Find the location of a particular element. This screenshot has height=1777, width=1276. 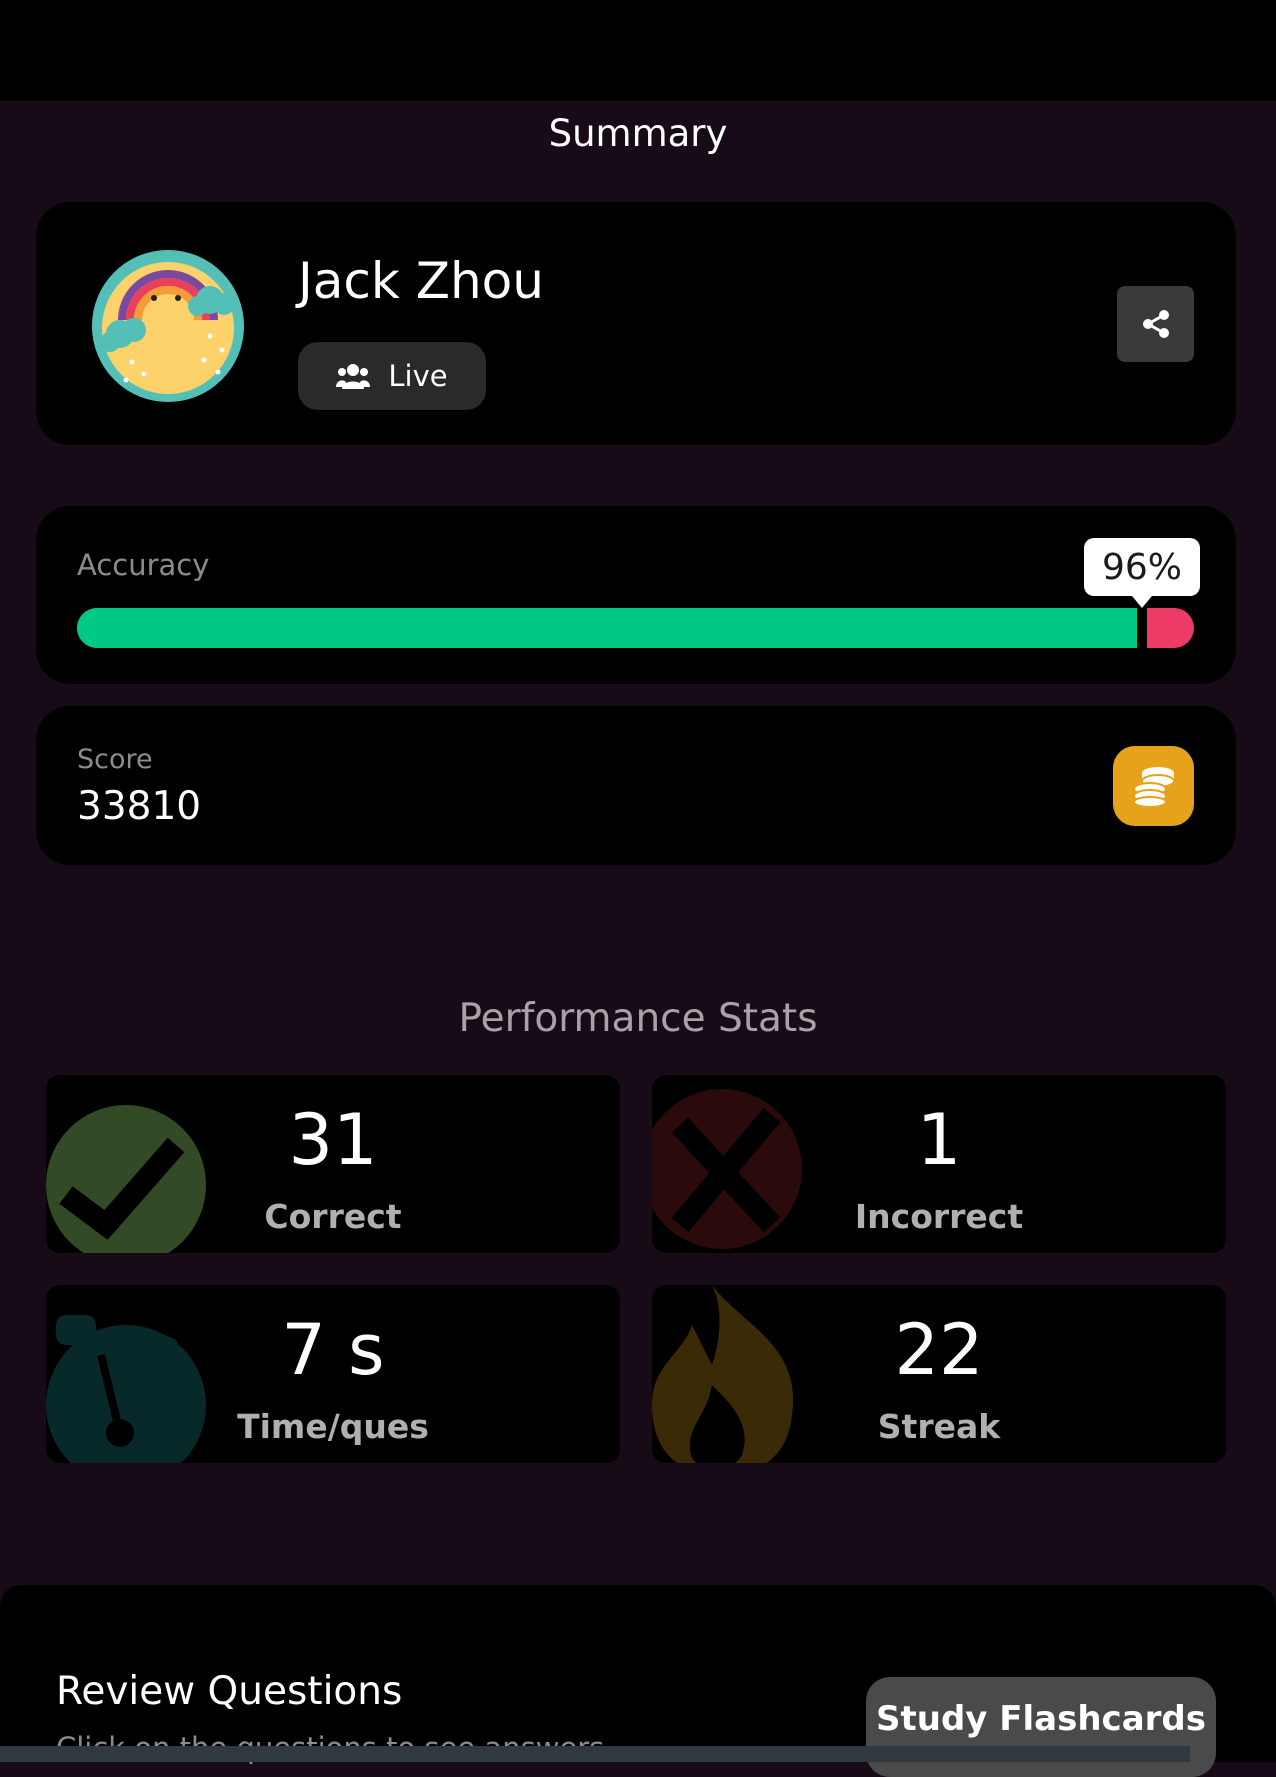

coins-badge is located at coordinates (1153, 786).